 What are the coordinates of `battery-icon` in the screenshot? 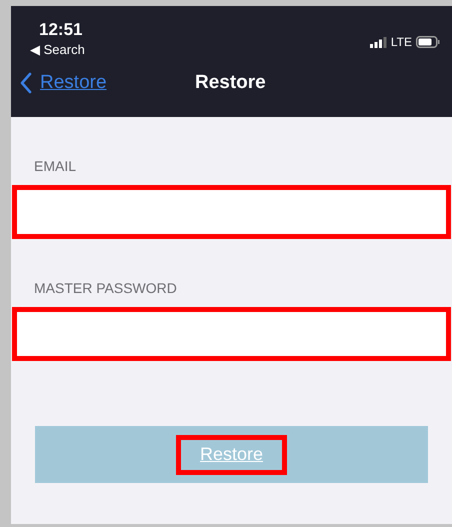 It's located at (428, 42).